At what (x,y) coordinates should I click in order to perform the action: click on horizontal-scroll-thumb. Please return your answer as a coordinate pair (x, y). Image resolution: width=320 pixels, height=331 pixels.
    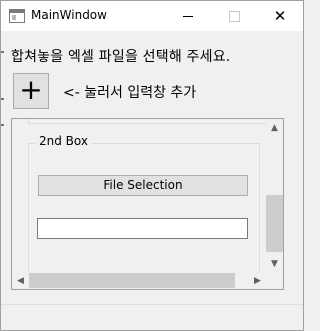
    Looking at the image, I should click on (132, 280).